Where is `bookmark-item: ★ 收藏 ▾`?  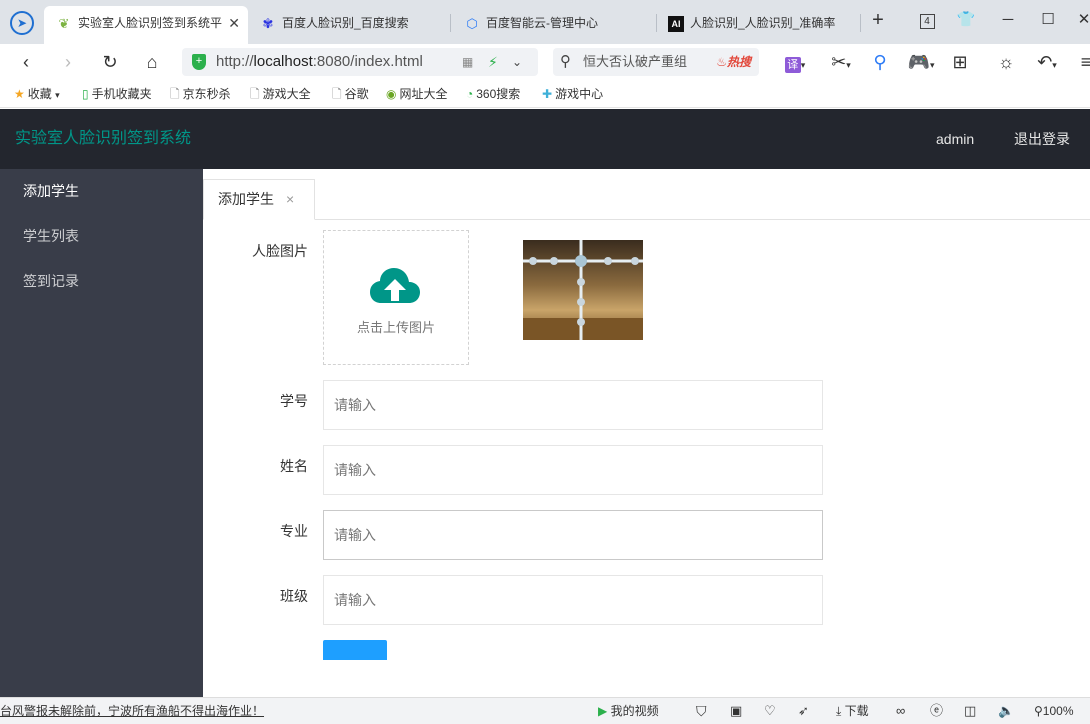 bookmark-item: ★ 收藏 ▾ is located at coordinates (37, 94).